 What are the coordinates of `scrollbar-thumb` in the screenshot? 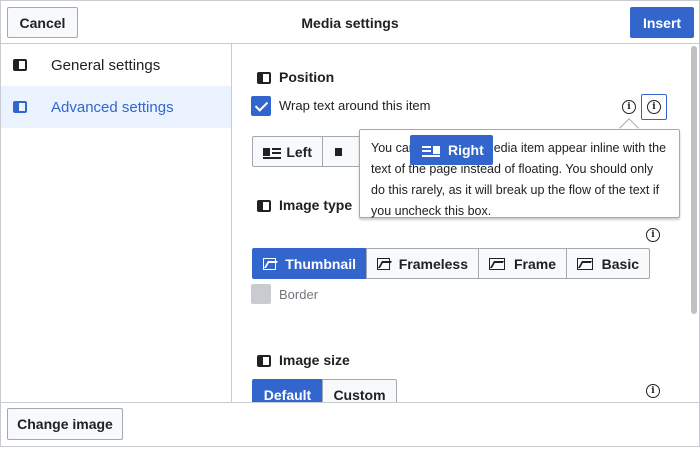 It's located at (694, 180).